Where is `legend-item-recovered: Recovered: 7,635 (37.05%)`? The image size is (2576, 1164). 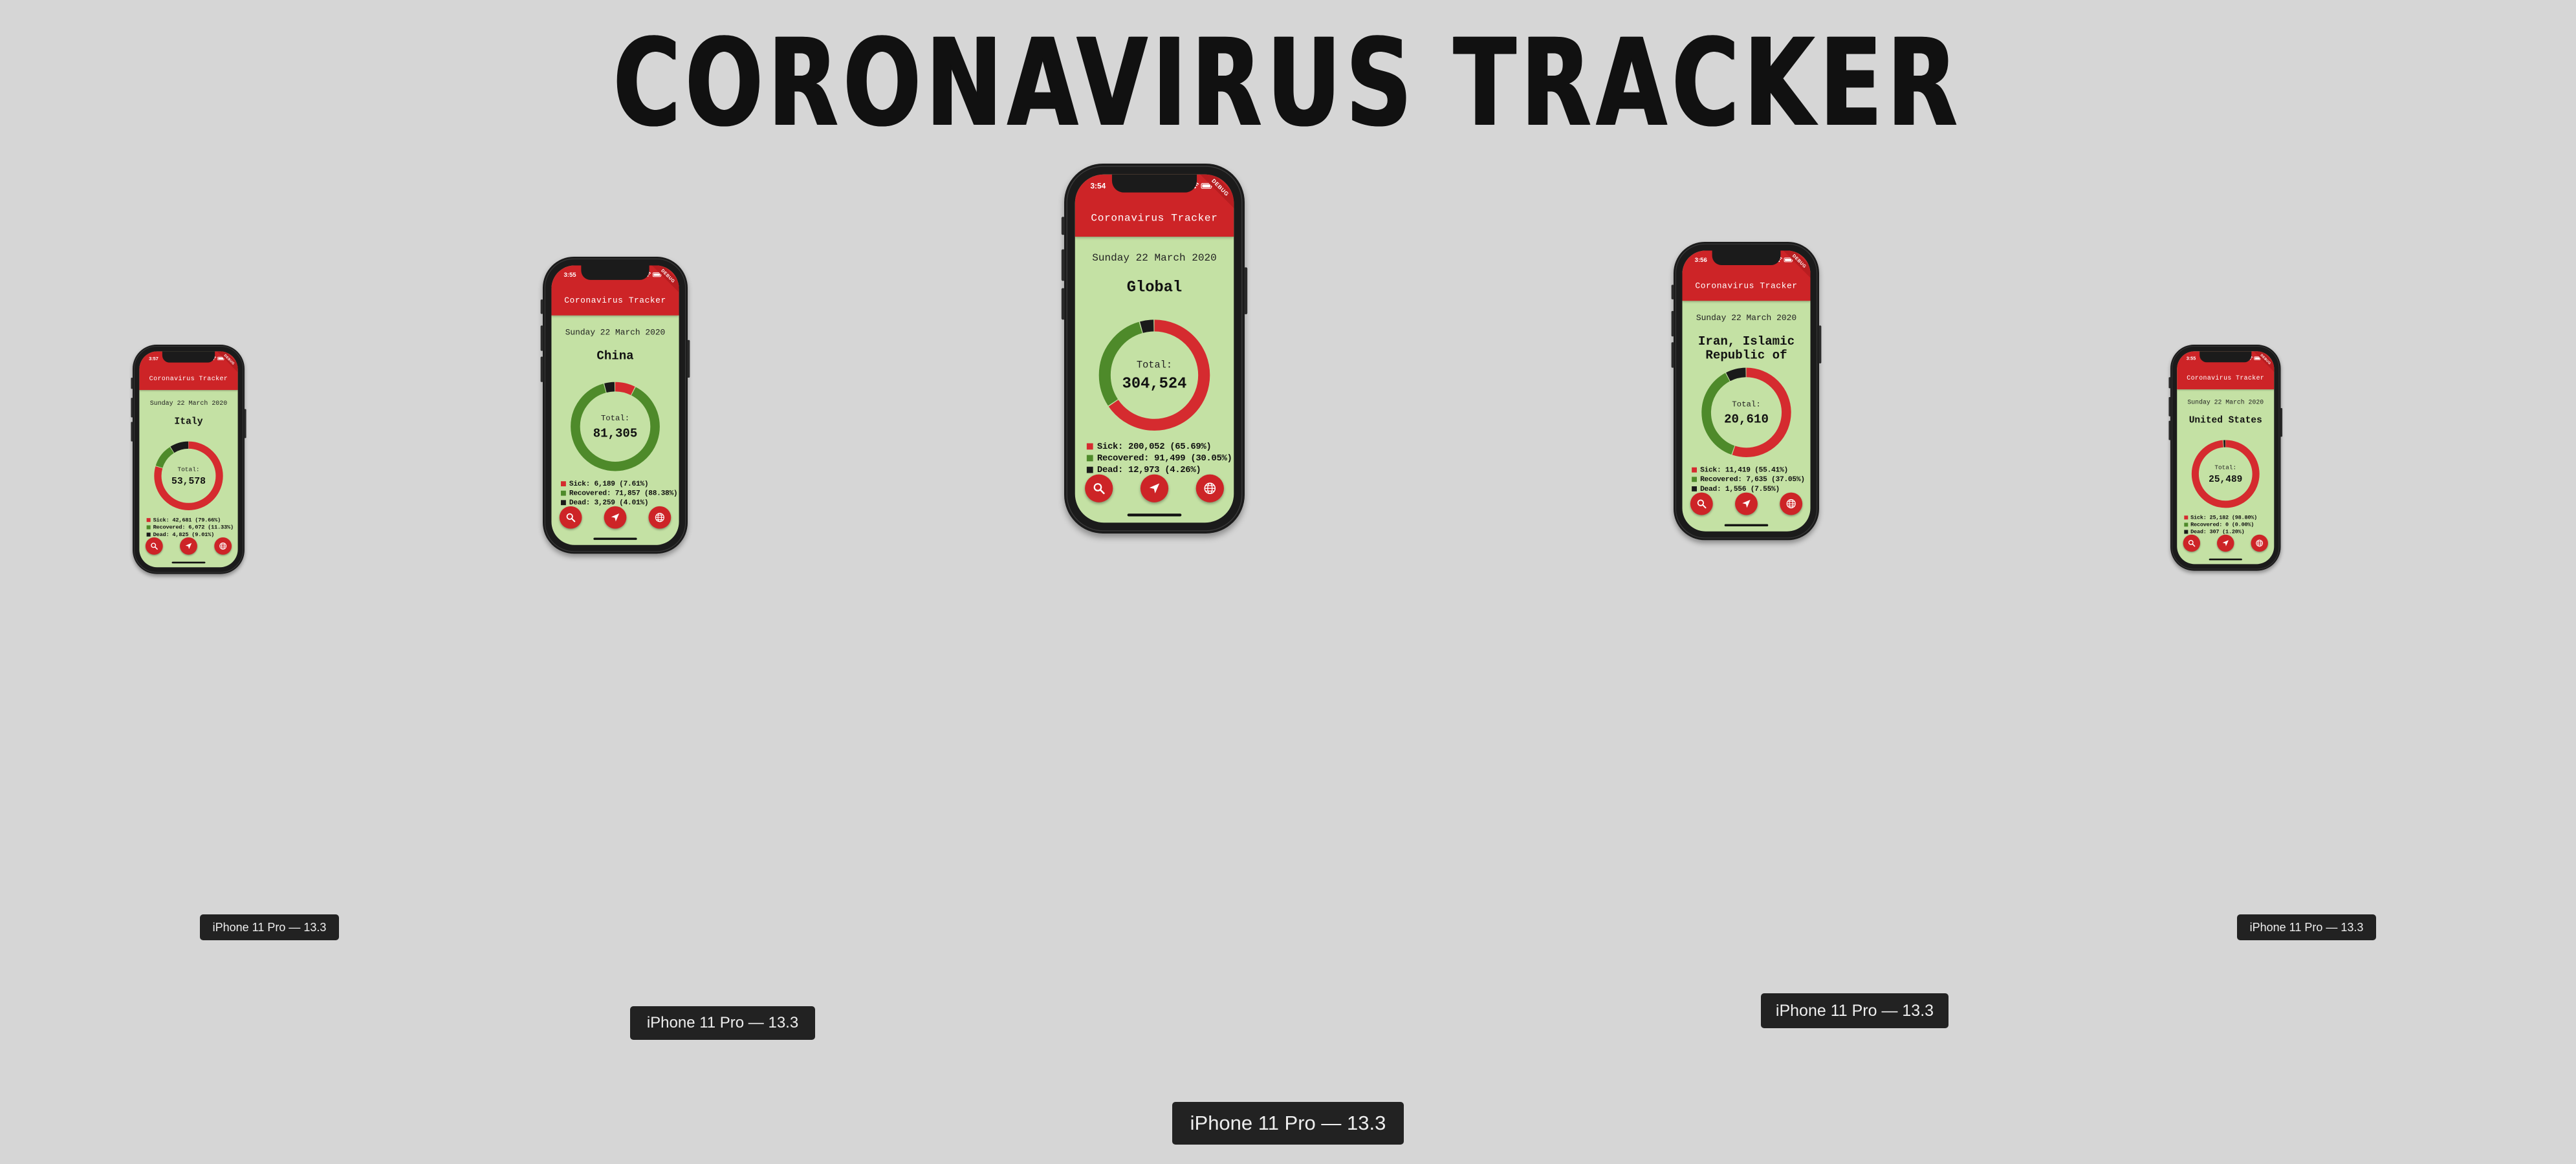 legend-item-recovered: Recovered: 7,635 (37.05%) is located at coordinates (1748, 479).